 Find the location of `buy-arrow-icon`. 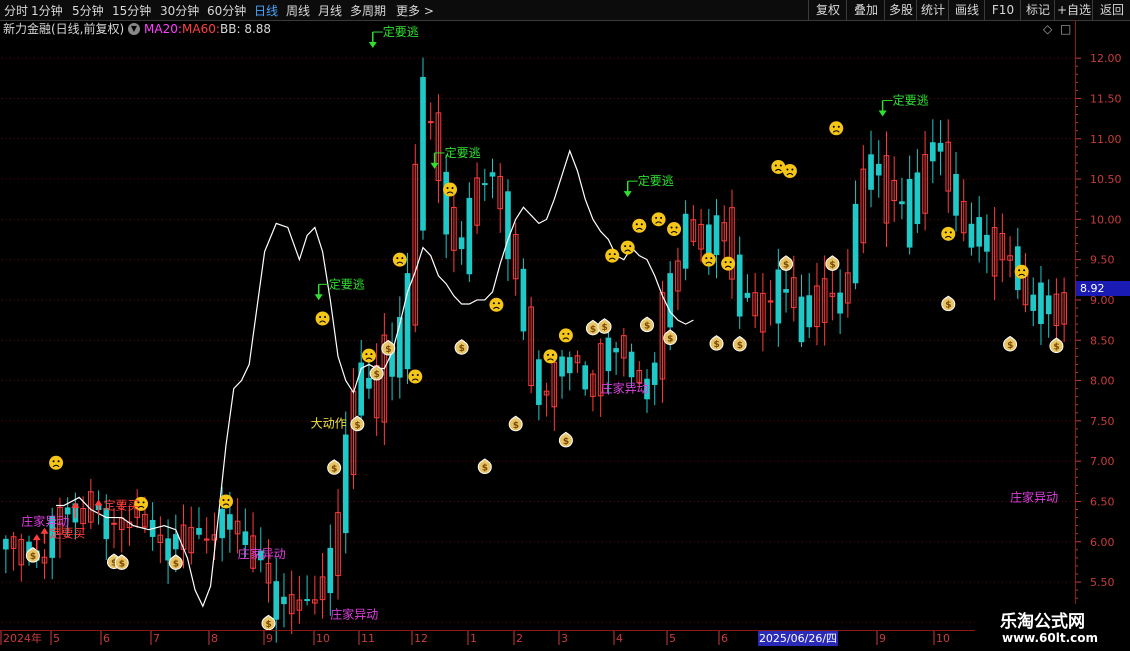

buy-arrow-icon is located at coordinates (98, 502).